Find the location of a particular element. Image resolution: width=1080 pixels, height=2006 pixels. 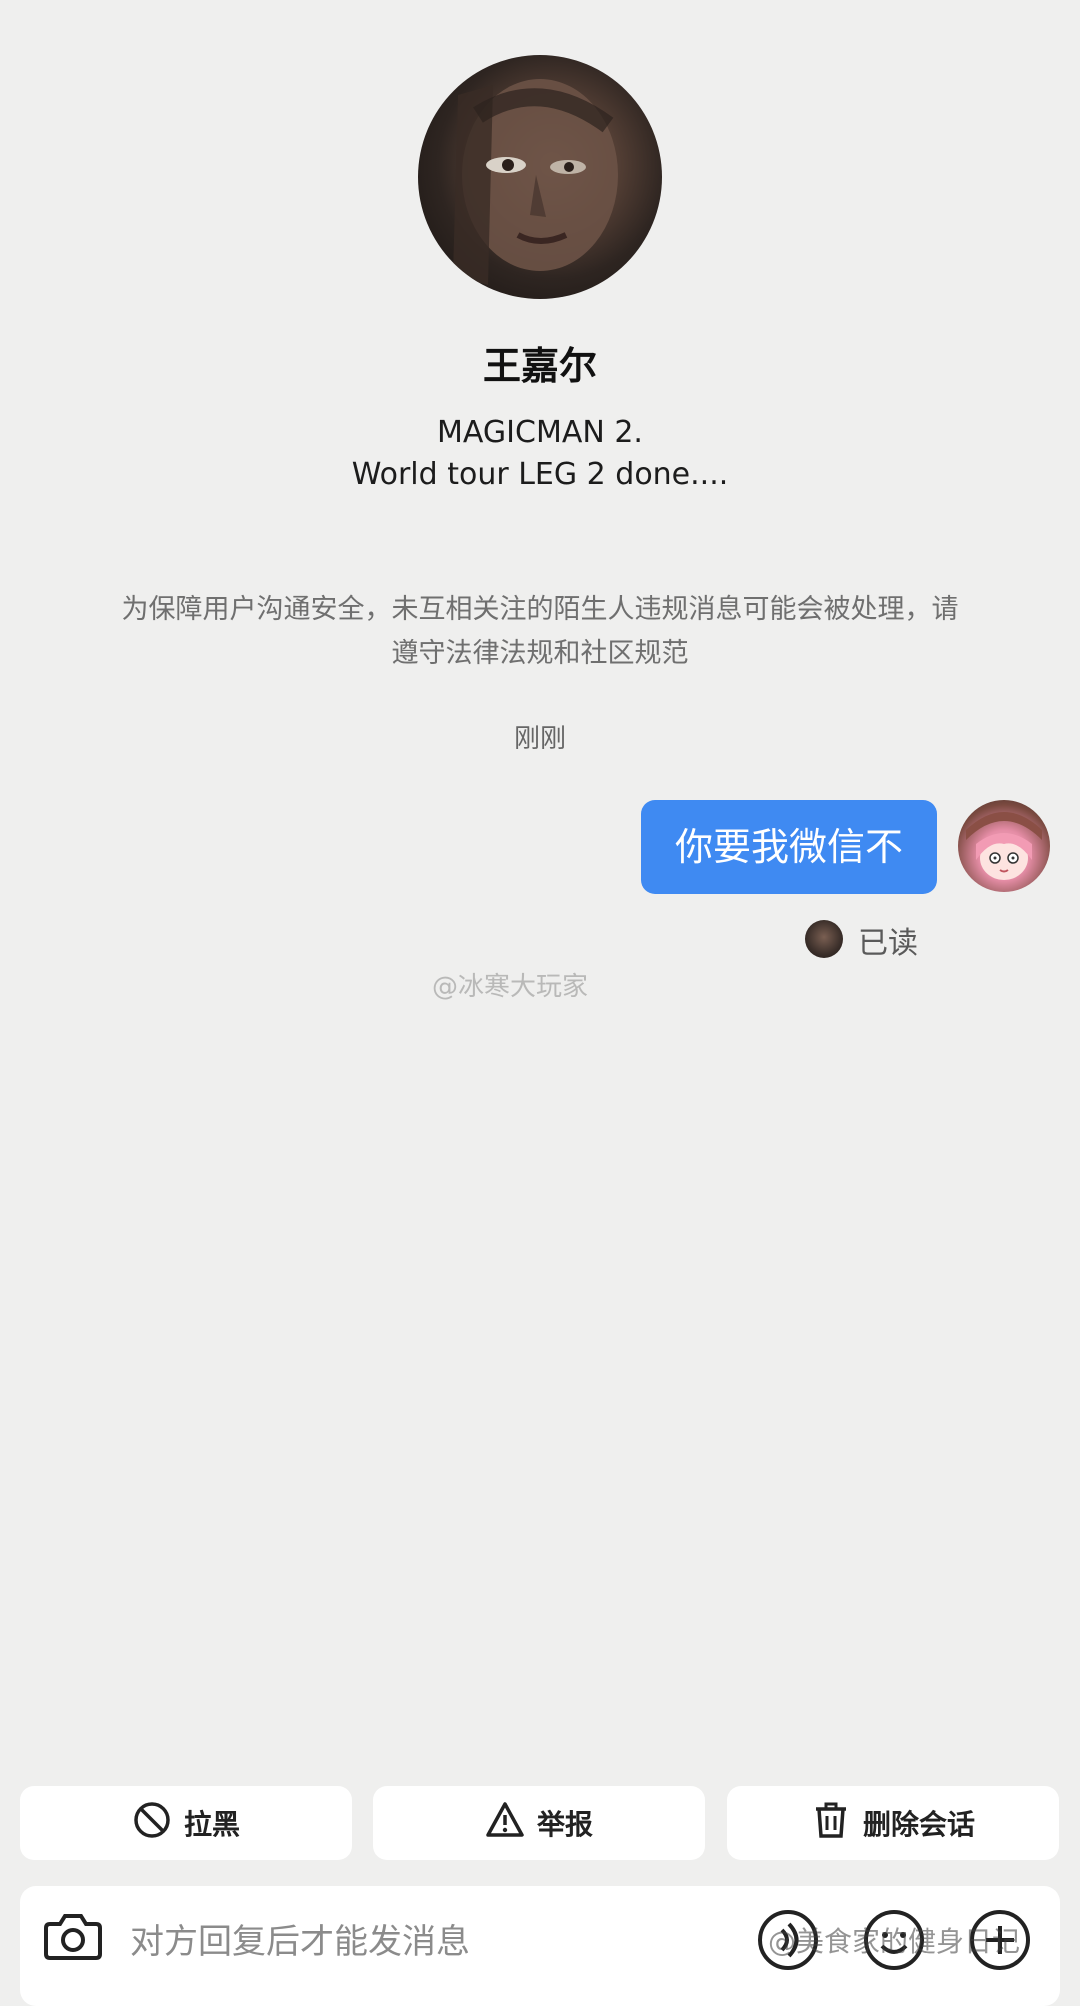

block-label: 拉黑 is located at coordinates (211, 1824).